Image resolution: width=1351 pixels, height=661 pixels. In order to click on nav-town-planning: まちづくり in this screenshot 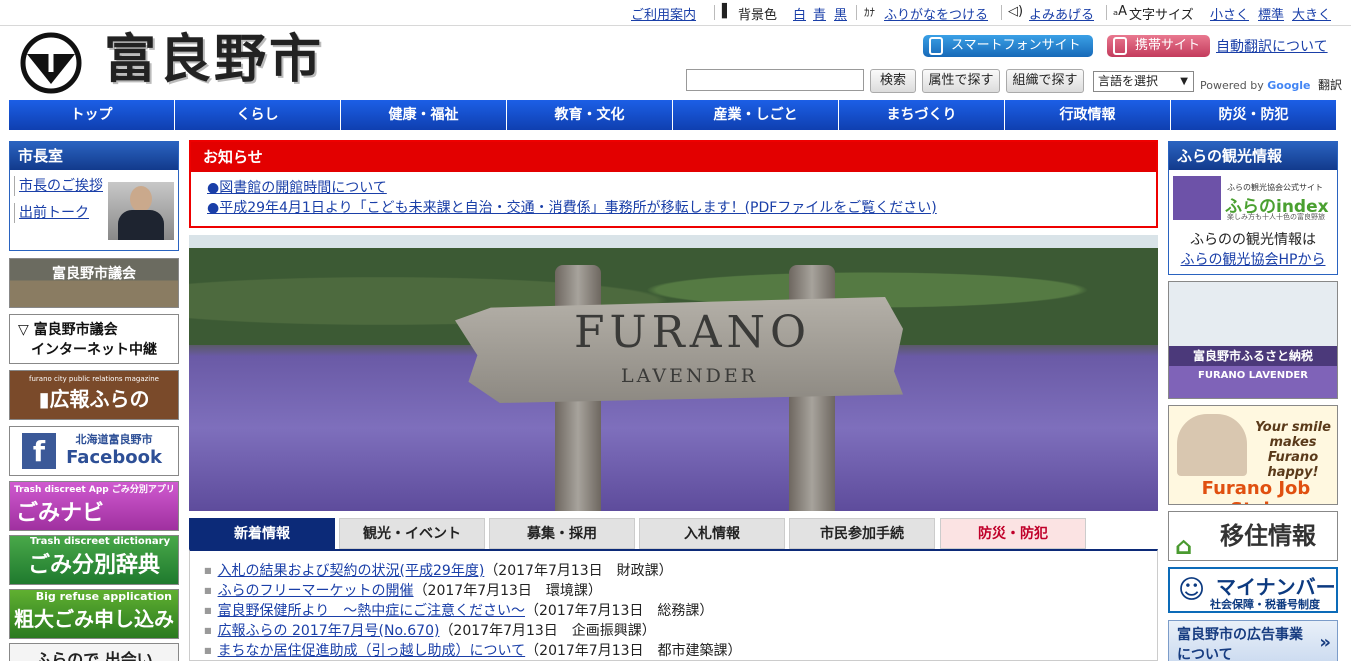, I will do `click(922, 115)`.